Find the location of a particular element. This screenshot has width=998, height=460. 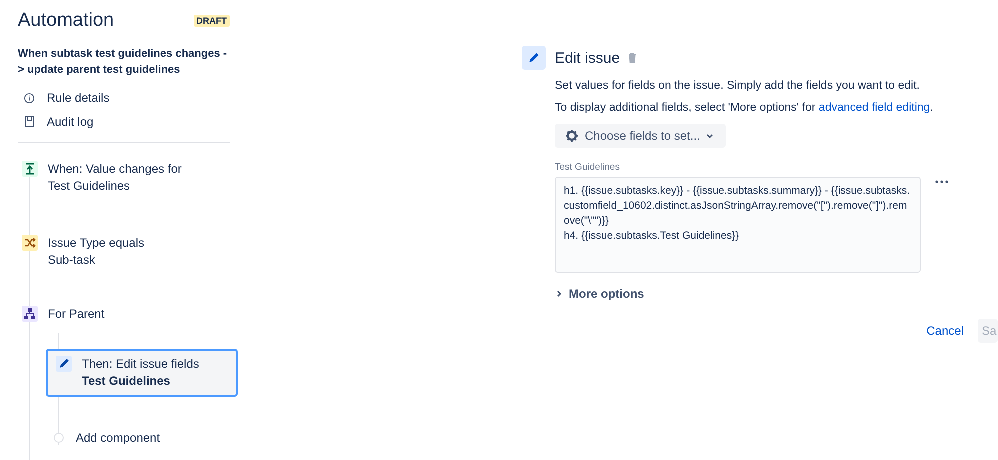

advanced-editing-link: advanced field editing is located at coordinates (874, 108).